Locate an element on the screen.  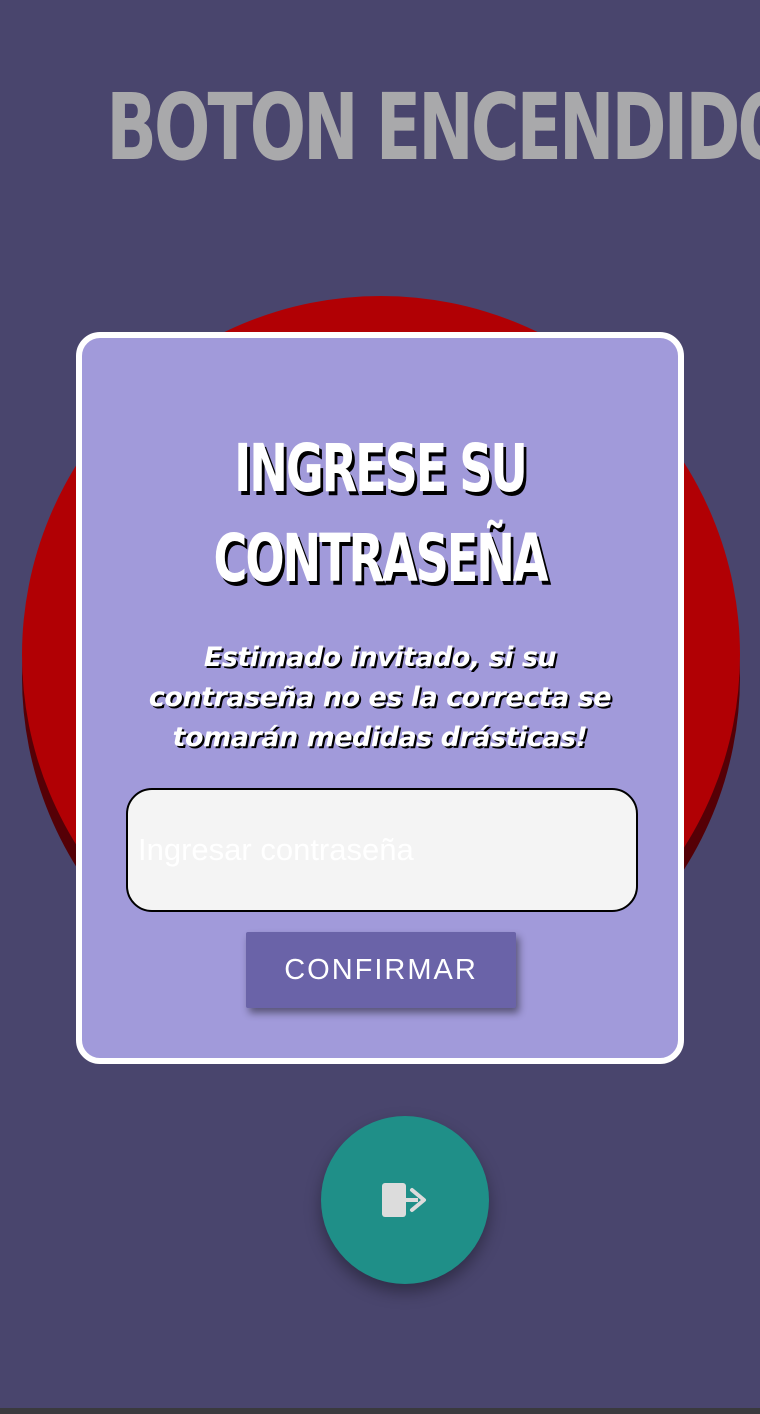
exit-icon is located at coordinates (404, 1200).